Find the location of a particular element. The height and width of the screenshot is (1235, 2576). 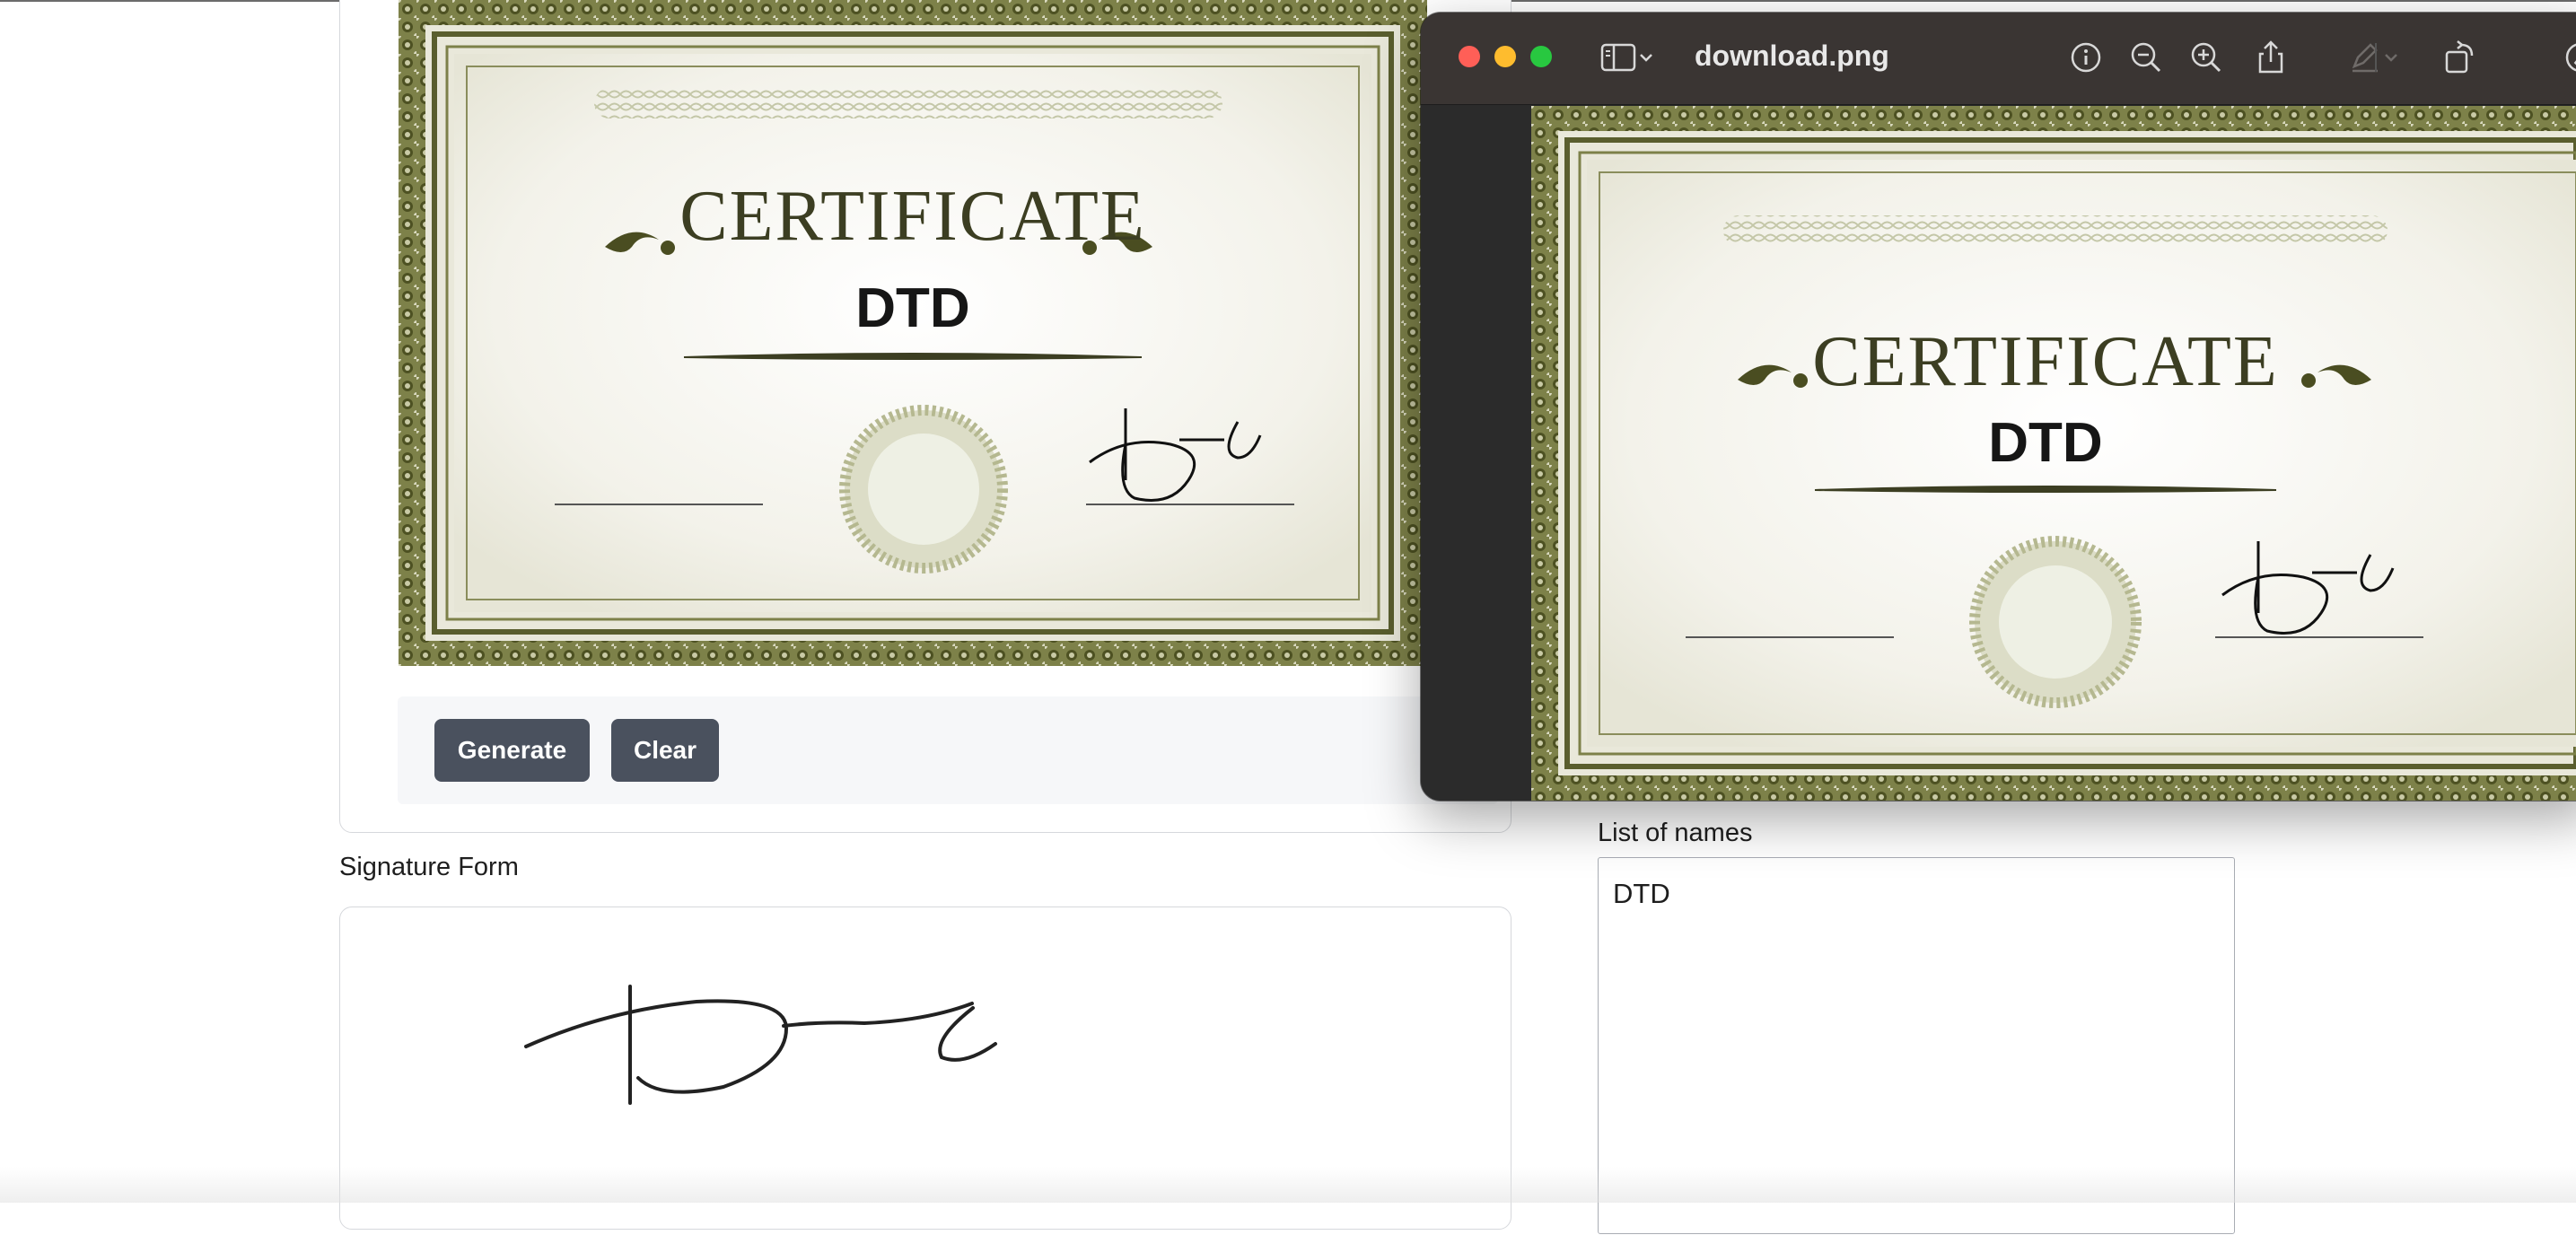

close-window-button is located at coordinates (1469, 56).